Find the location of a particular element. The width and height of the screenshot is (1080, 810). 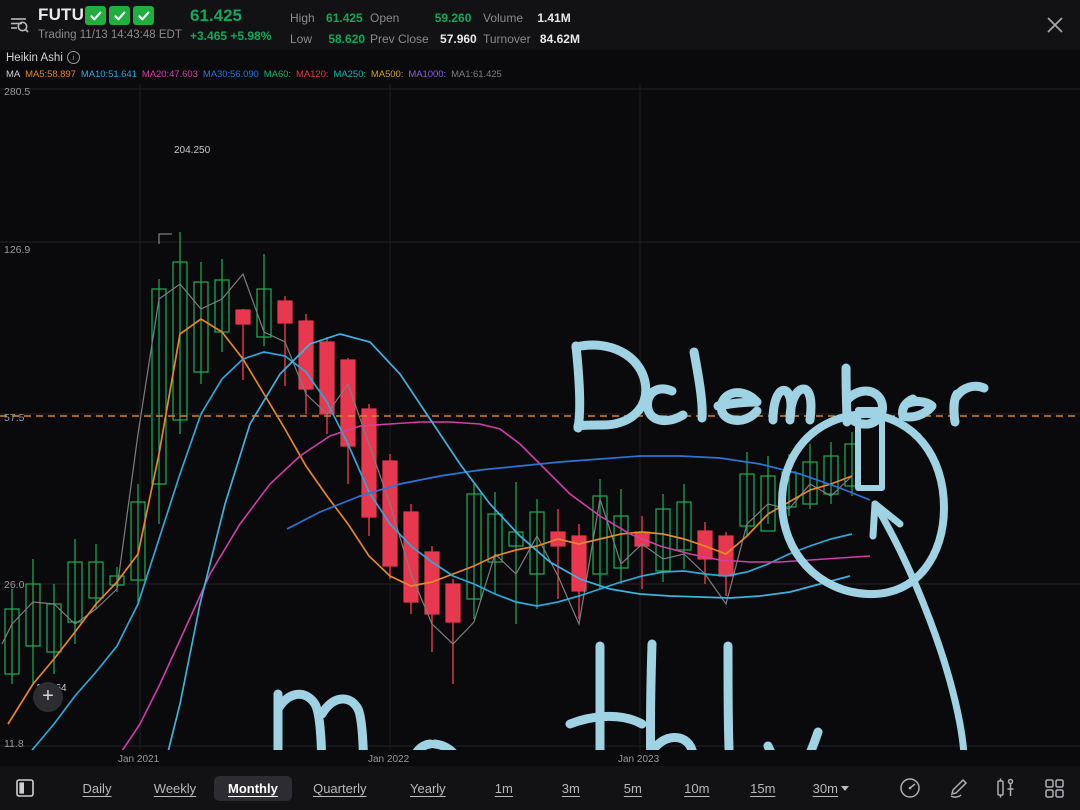

y-tick-280: 280.5 is located at coordinates (17, 92).